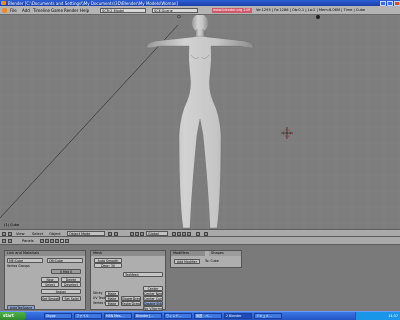 This screenshot has height=320, width=400. Describe the element at coordinates (132, 233) in the screenshot. I see `manipulator-icon` at that location.